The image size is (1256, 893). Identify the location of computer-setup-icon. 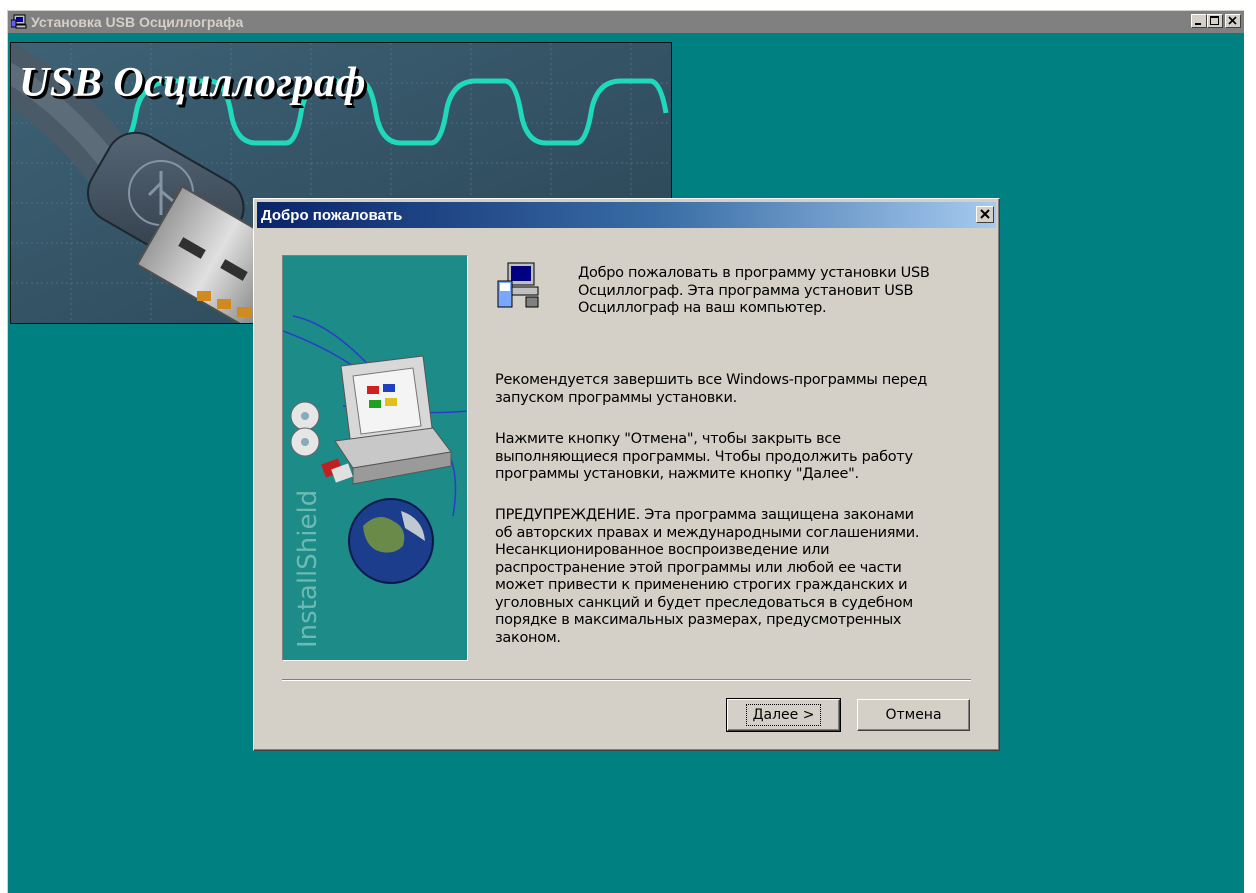
(18, 22).